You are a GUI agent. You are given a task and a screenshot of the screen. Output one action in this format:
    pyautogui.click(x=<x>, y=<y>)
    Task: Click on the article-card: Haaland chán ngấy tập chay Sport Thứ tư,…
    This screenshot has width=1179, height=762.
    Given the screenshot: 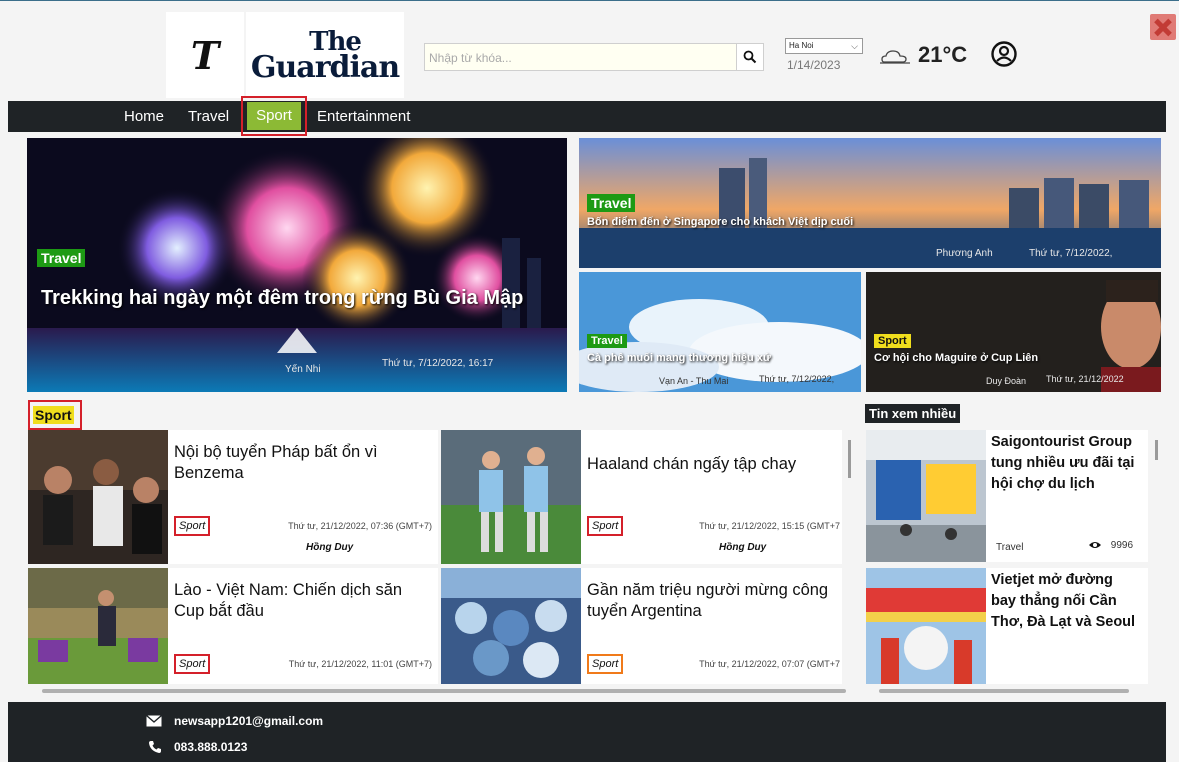 What is the action you would take?
    pyautogui.click(x=641, y=497)
    